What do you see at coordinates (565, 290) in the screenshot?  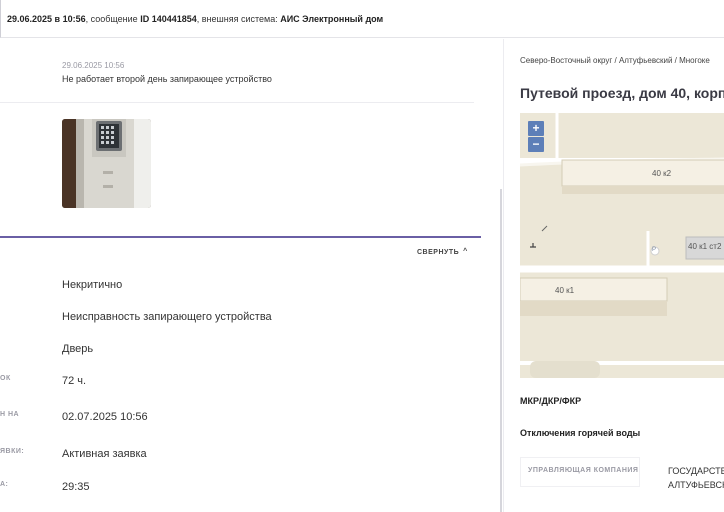 I see `map-label-building-40k1: 40 к1` at bounding box center [565, 290].